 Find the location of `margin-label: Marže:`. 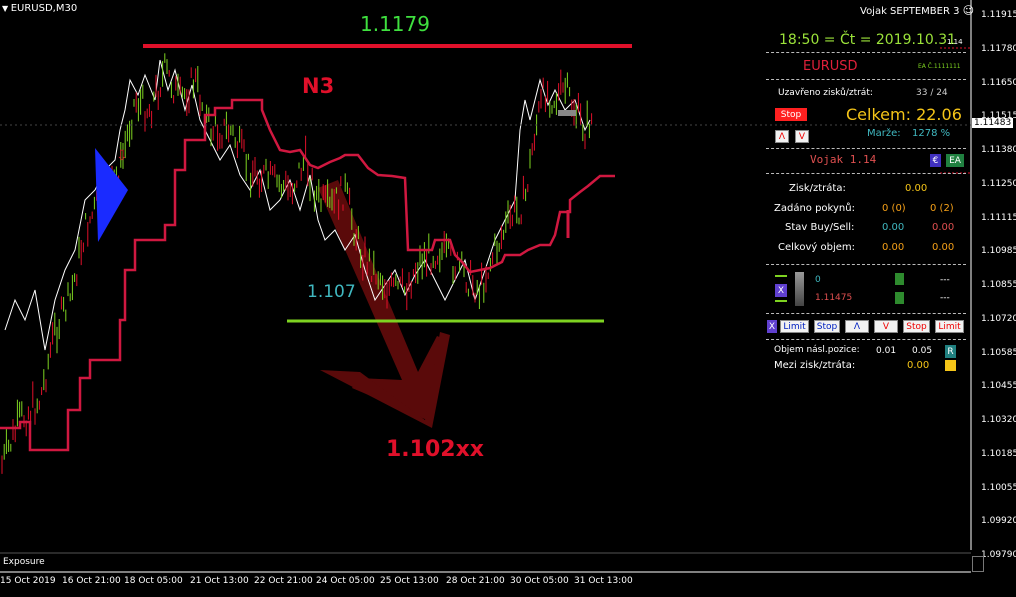

margin-label: Marže: is located at coordinates (884, 133).